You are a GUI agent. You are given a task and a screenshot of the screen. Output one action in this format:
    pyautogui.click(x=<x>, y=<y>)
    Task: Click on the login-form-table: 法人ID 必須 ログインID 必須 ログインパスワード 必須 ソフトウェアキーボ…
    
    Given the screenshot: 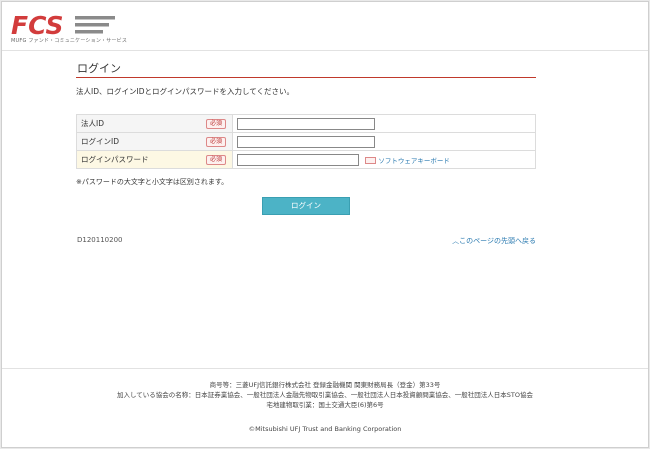 What is the action you would take?
    pyautogui.click(x=306, y=141)
    